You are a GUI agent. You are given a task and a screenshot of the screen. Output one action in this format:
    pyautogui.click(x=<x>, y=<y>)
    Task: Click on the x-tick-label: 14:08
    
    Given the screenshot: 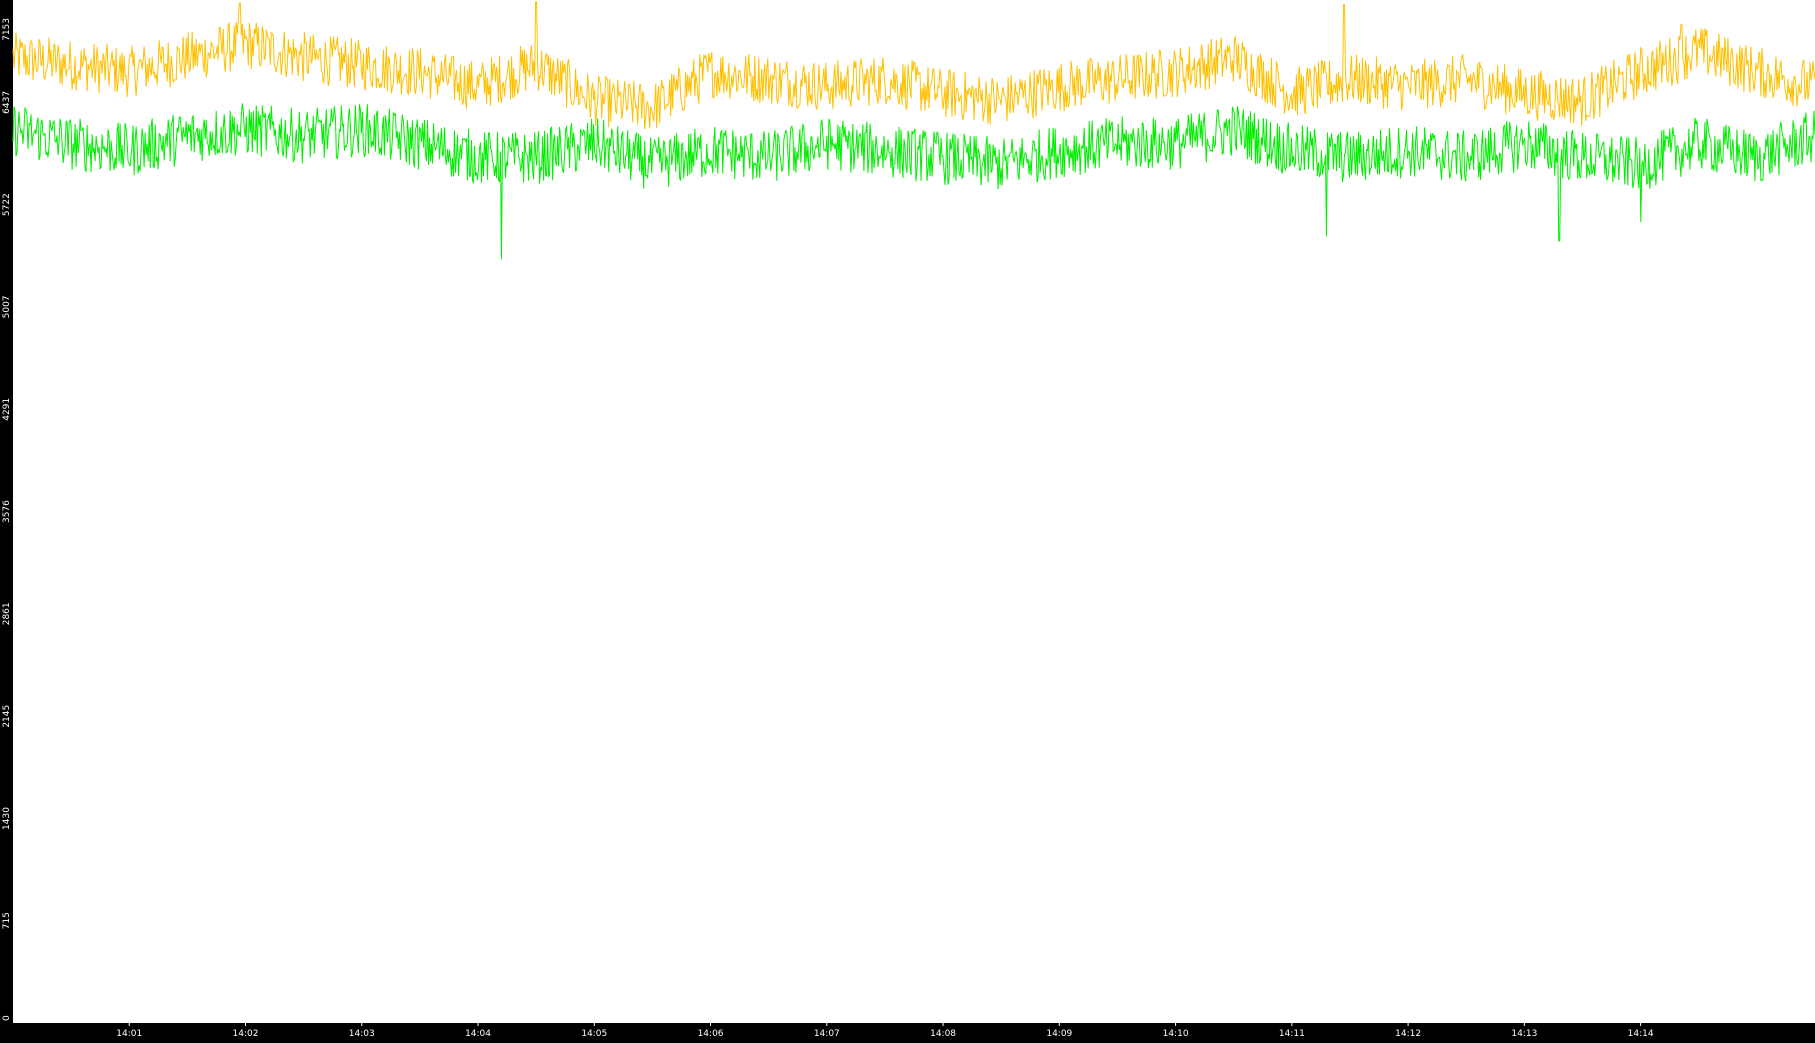 What is the action you would take?
    pyautogui.click(x=943, y=1034)
    